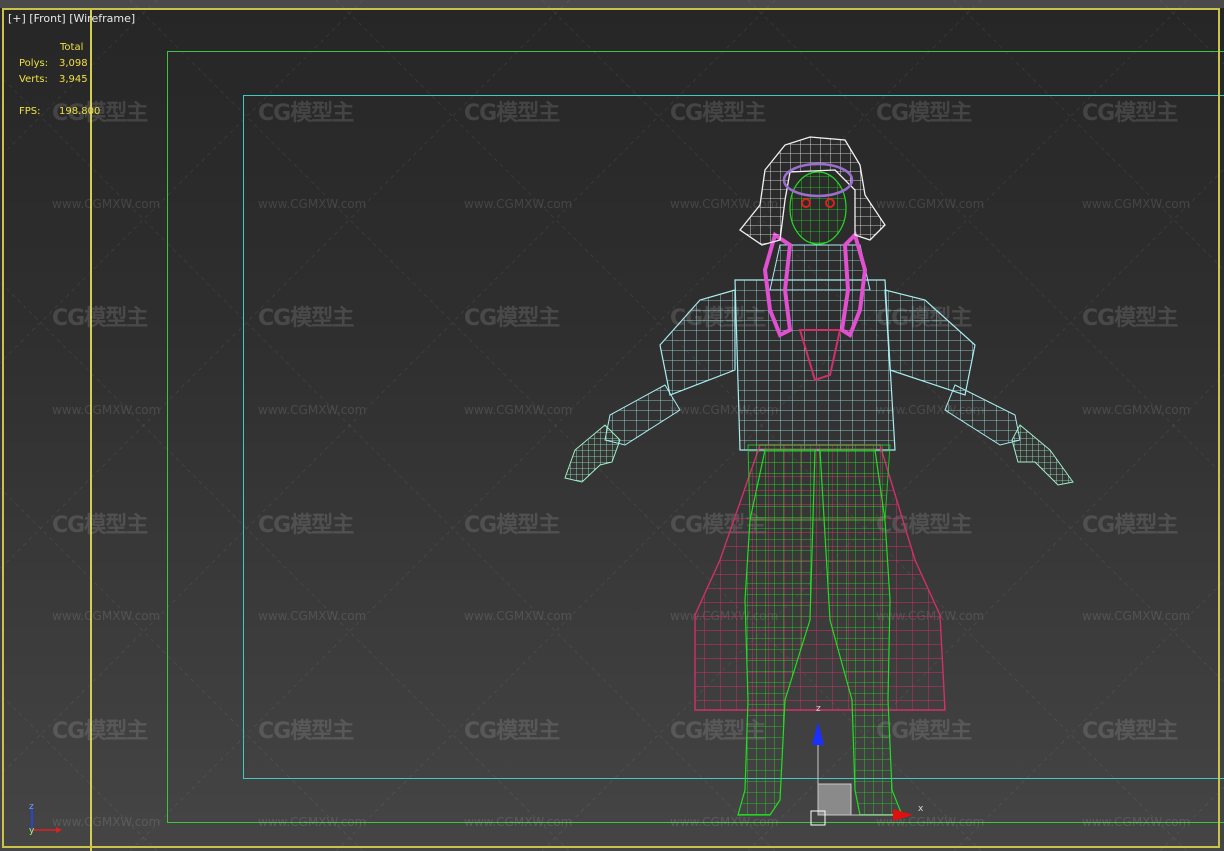 Image resolution: width=1224 pixels, height=851 pixels. Describe the element at coordinates (903, 815) in the screenshot. I see `gizmo-x-arrow` at that location.